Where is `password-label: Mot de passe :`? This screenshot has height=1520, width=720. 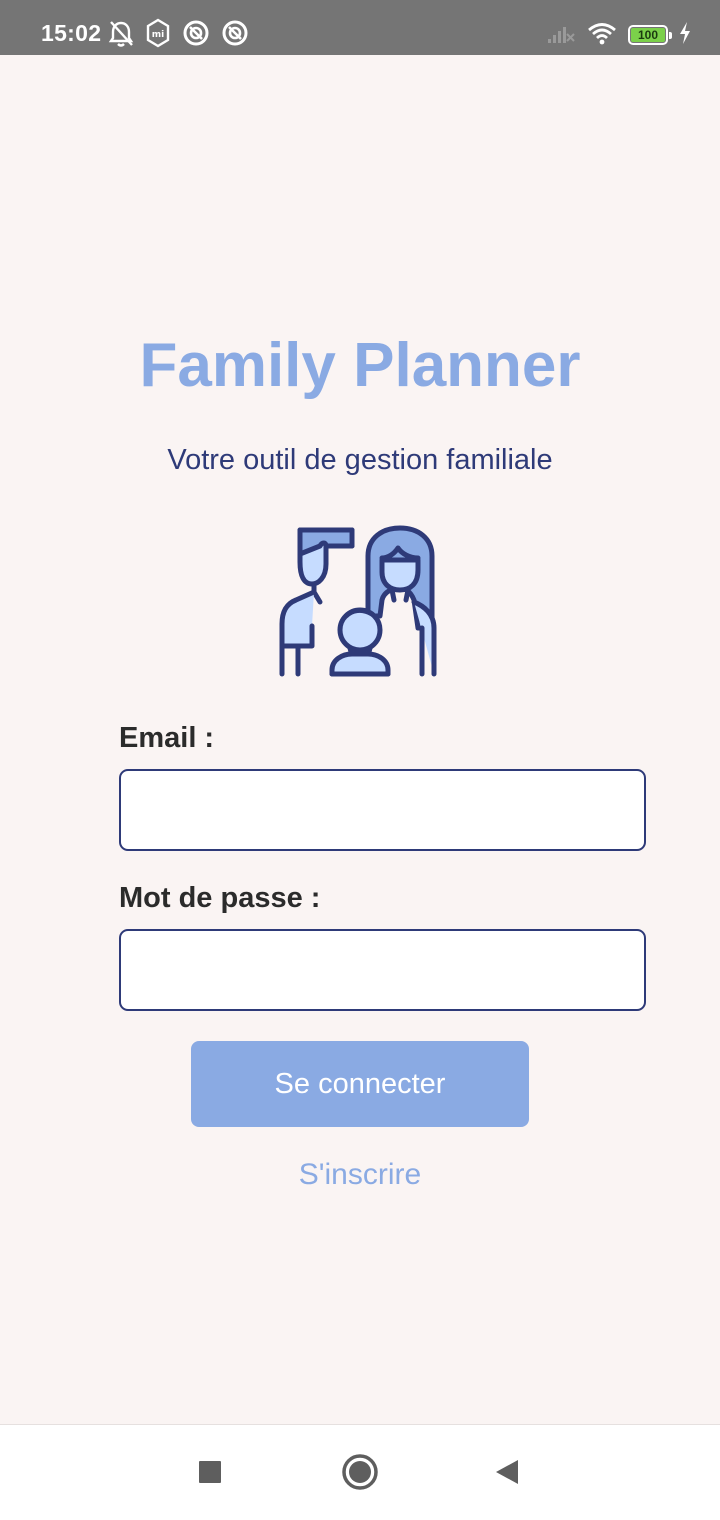 password-label: Mot de passe : is located at coordinates (220, 898).